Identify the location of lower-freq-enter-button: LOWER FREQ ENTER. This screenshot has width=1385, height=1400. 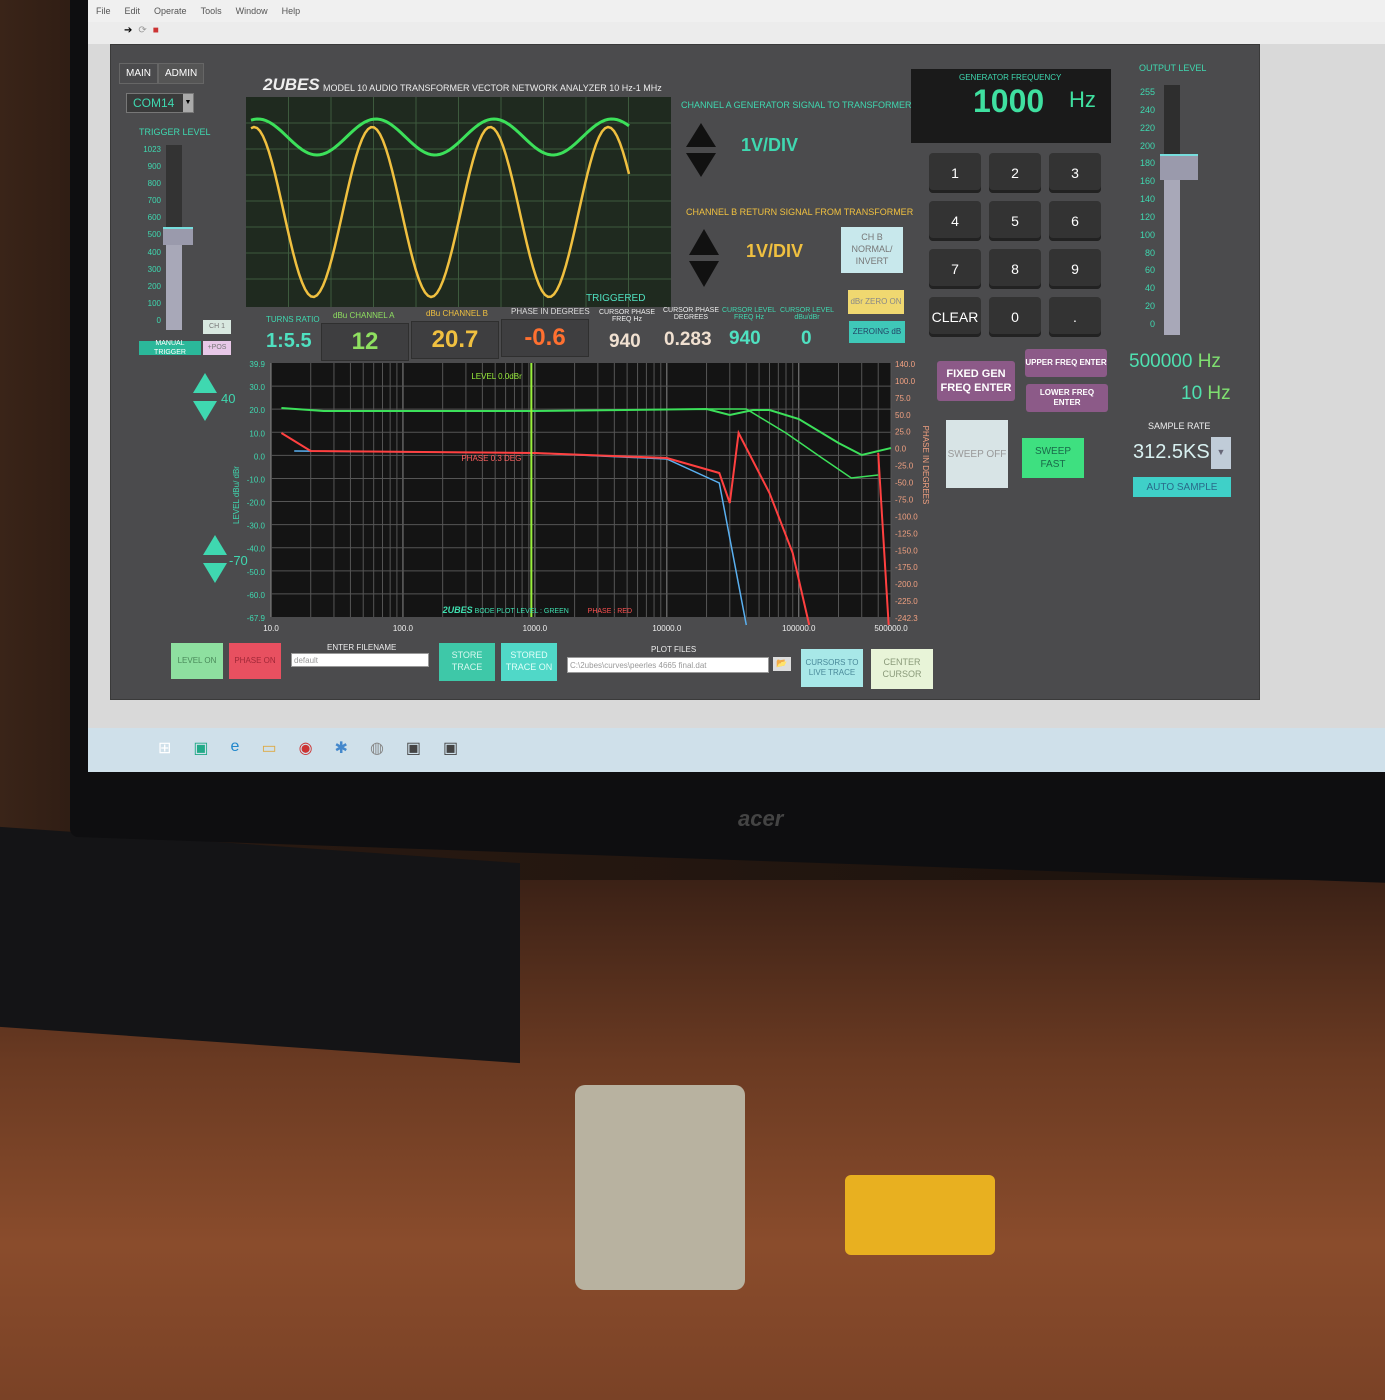
(1067, 398).